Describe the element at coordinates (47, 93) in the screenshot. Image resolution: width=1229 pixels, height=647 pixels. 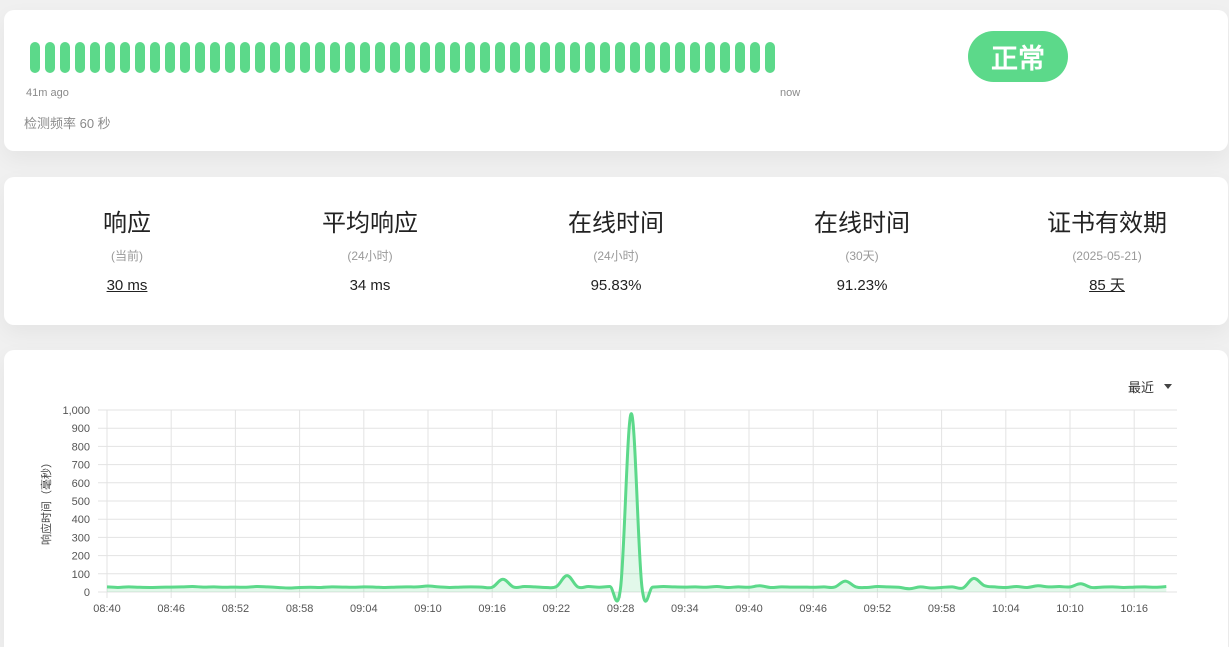
I see `heartbeat-start-label: 41m ago` at that location.